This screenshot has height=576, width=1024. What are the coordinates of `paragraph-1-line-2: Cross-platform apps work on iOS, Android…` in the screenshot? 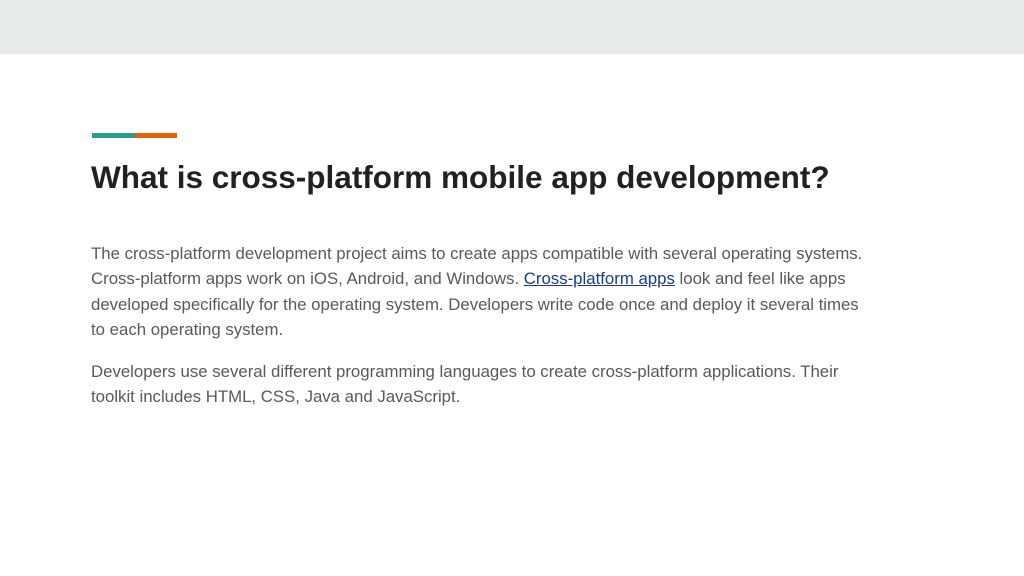 It's located at (513, 278).